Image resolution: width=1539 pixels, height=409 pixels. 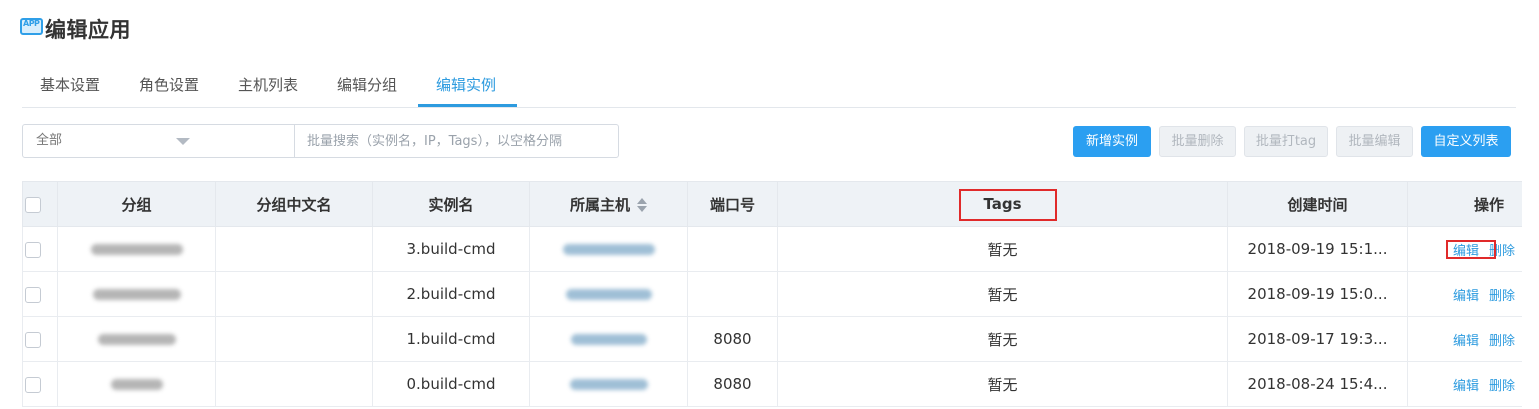 I want to click on select-all-cell, so click(x=40, y=204).